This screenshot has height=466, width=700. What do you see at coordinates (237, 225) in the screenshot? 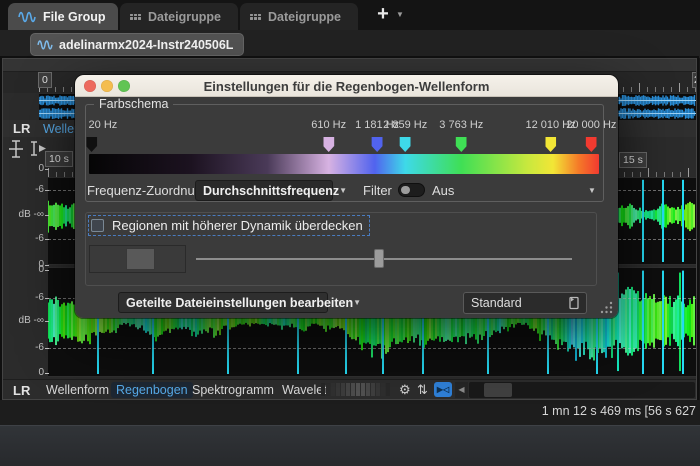
I see `overlay-checkbox-label: Regionen mit höherer Dynamik überdecken` at bounding box center [237, 225].